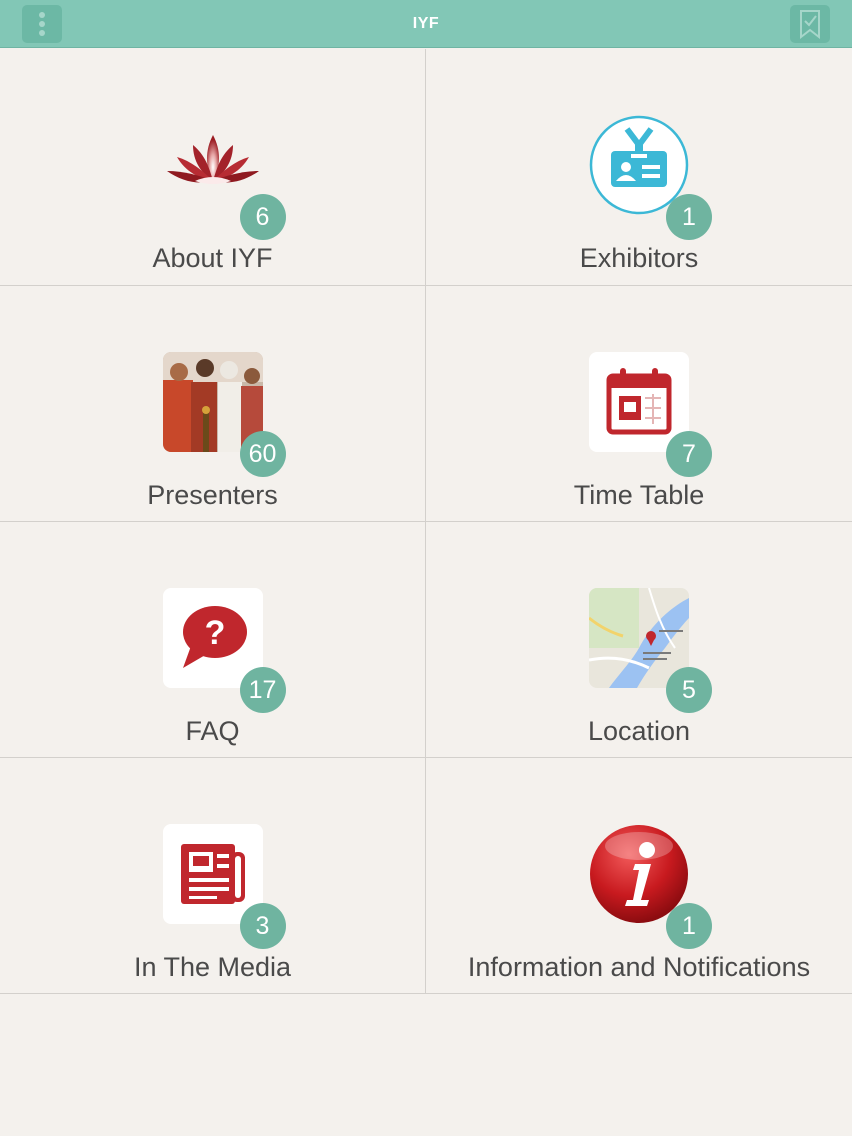  I want to click on count-badge: 7, so click(689, 454).